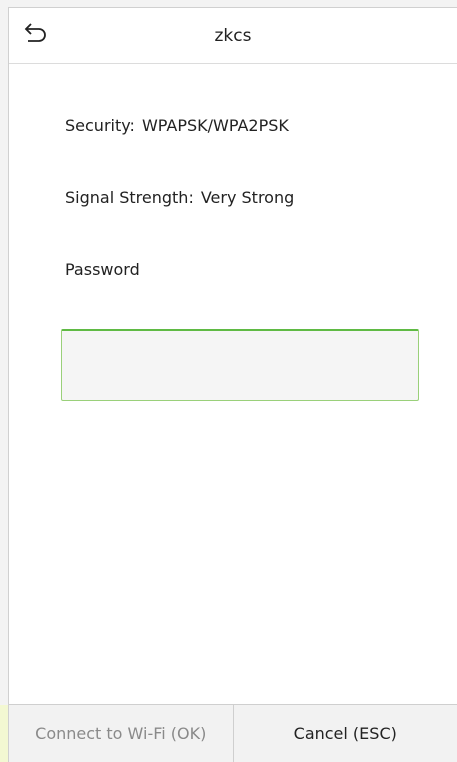  I want to click on password-field, so click(240, 365).